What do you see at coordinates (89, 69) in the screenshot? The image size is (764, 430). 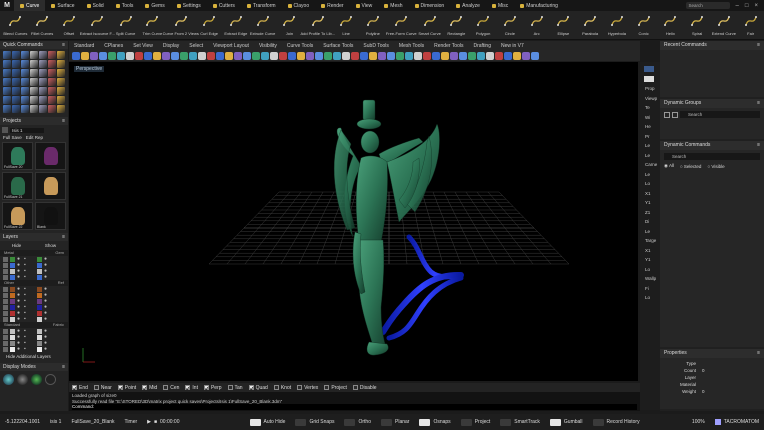 I see `viewport-label: Perspective` at bounding box center [89, 69].